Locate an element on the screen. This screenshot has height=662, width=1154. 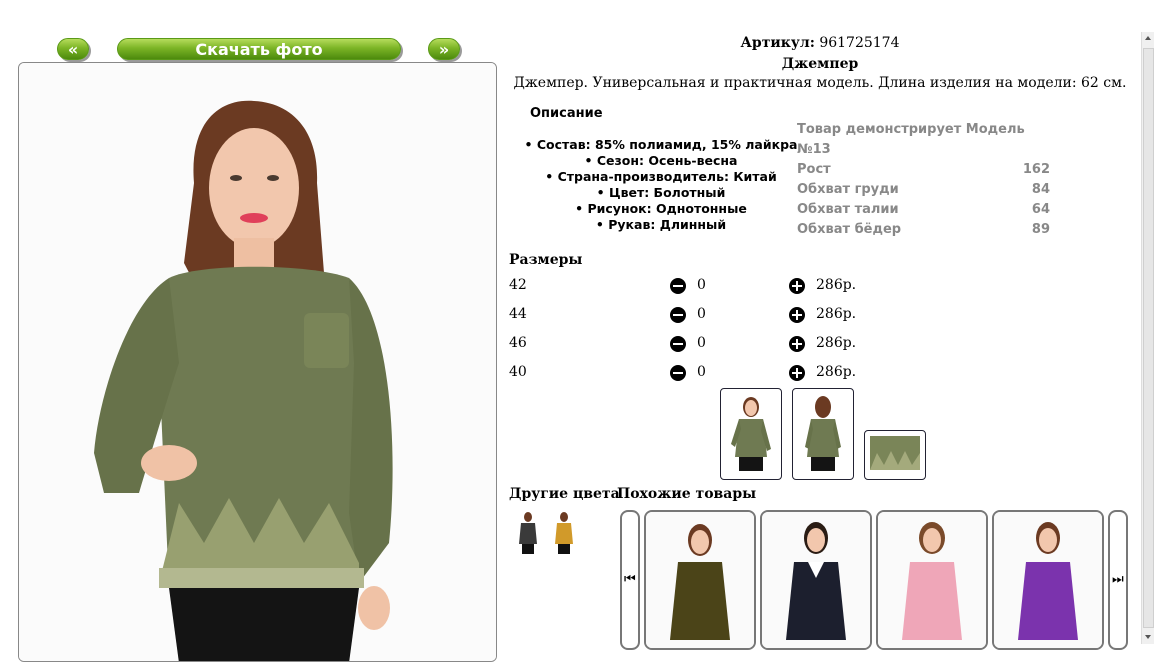
download-photo-button: Скачать фото is located at coordinates (259, 49).